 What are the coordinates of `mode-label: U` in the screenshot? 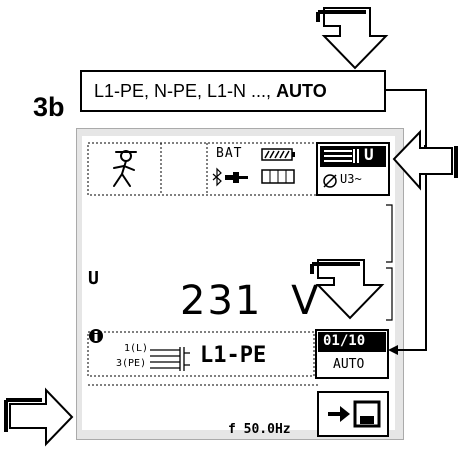 It's located at (369, 154).